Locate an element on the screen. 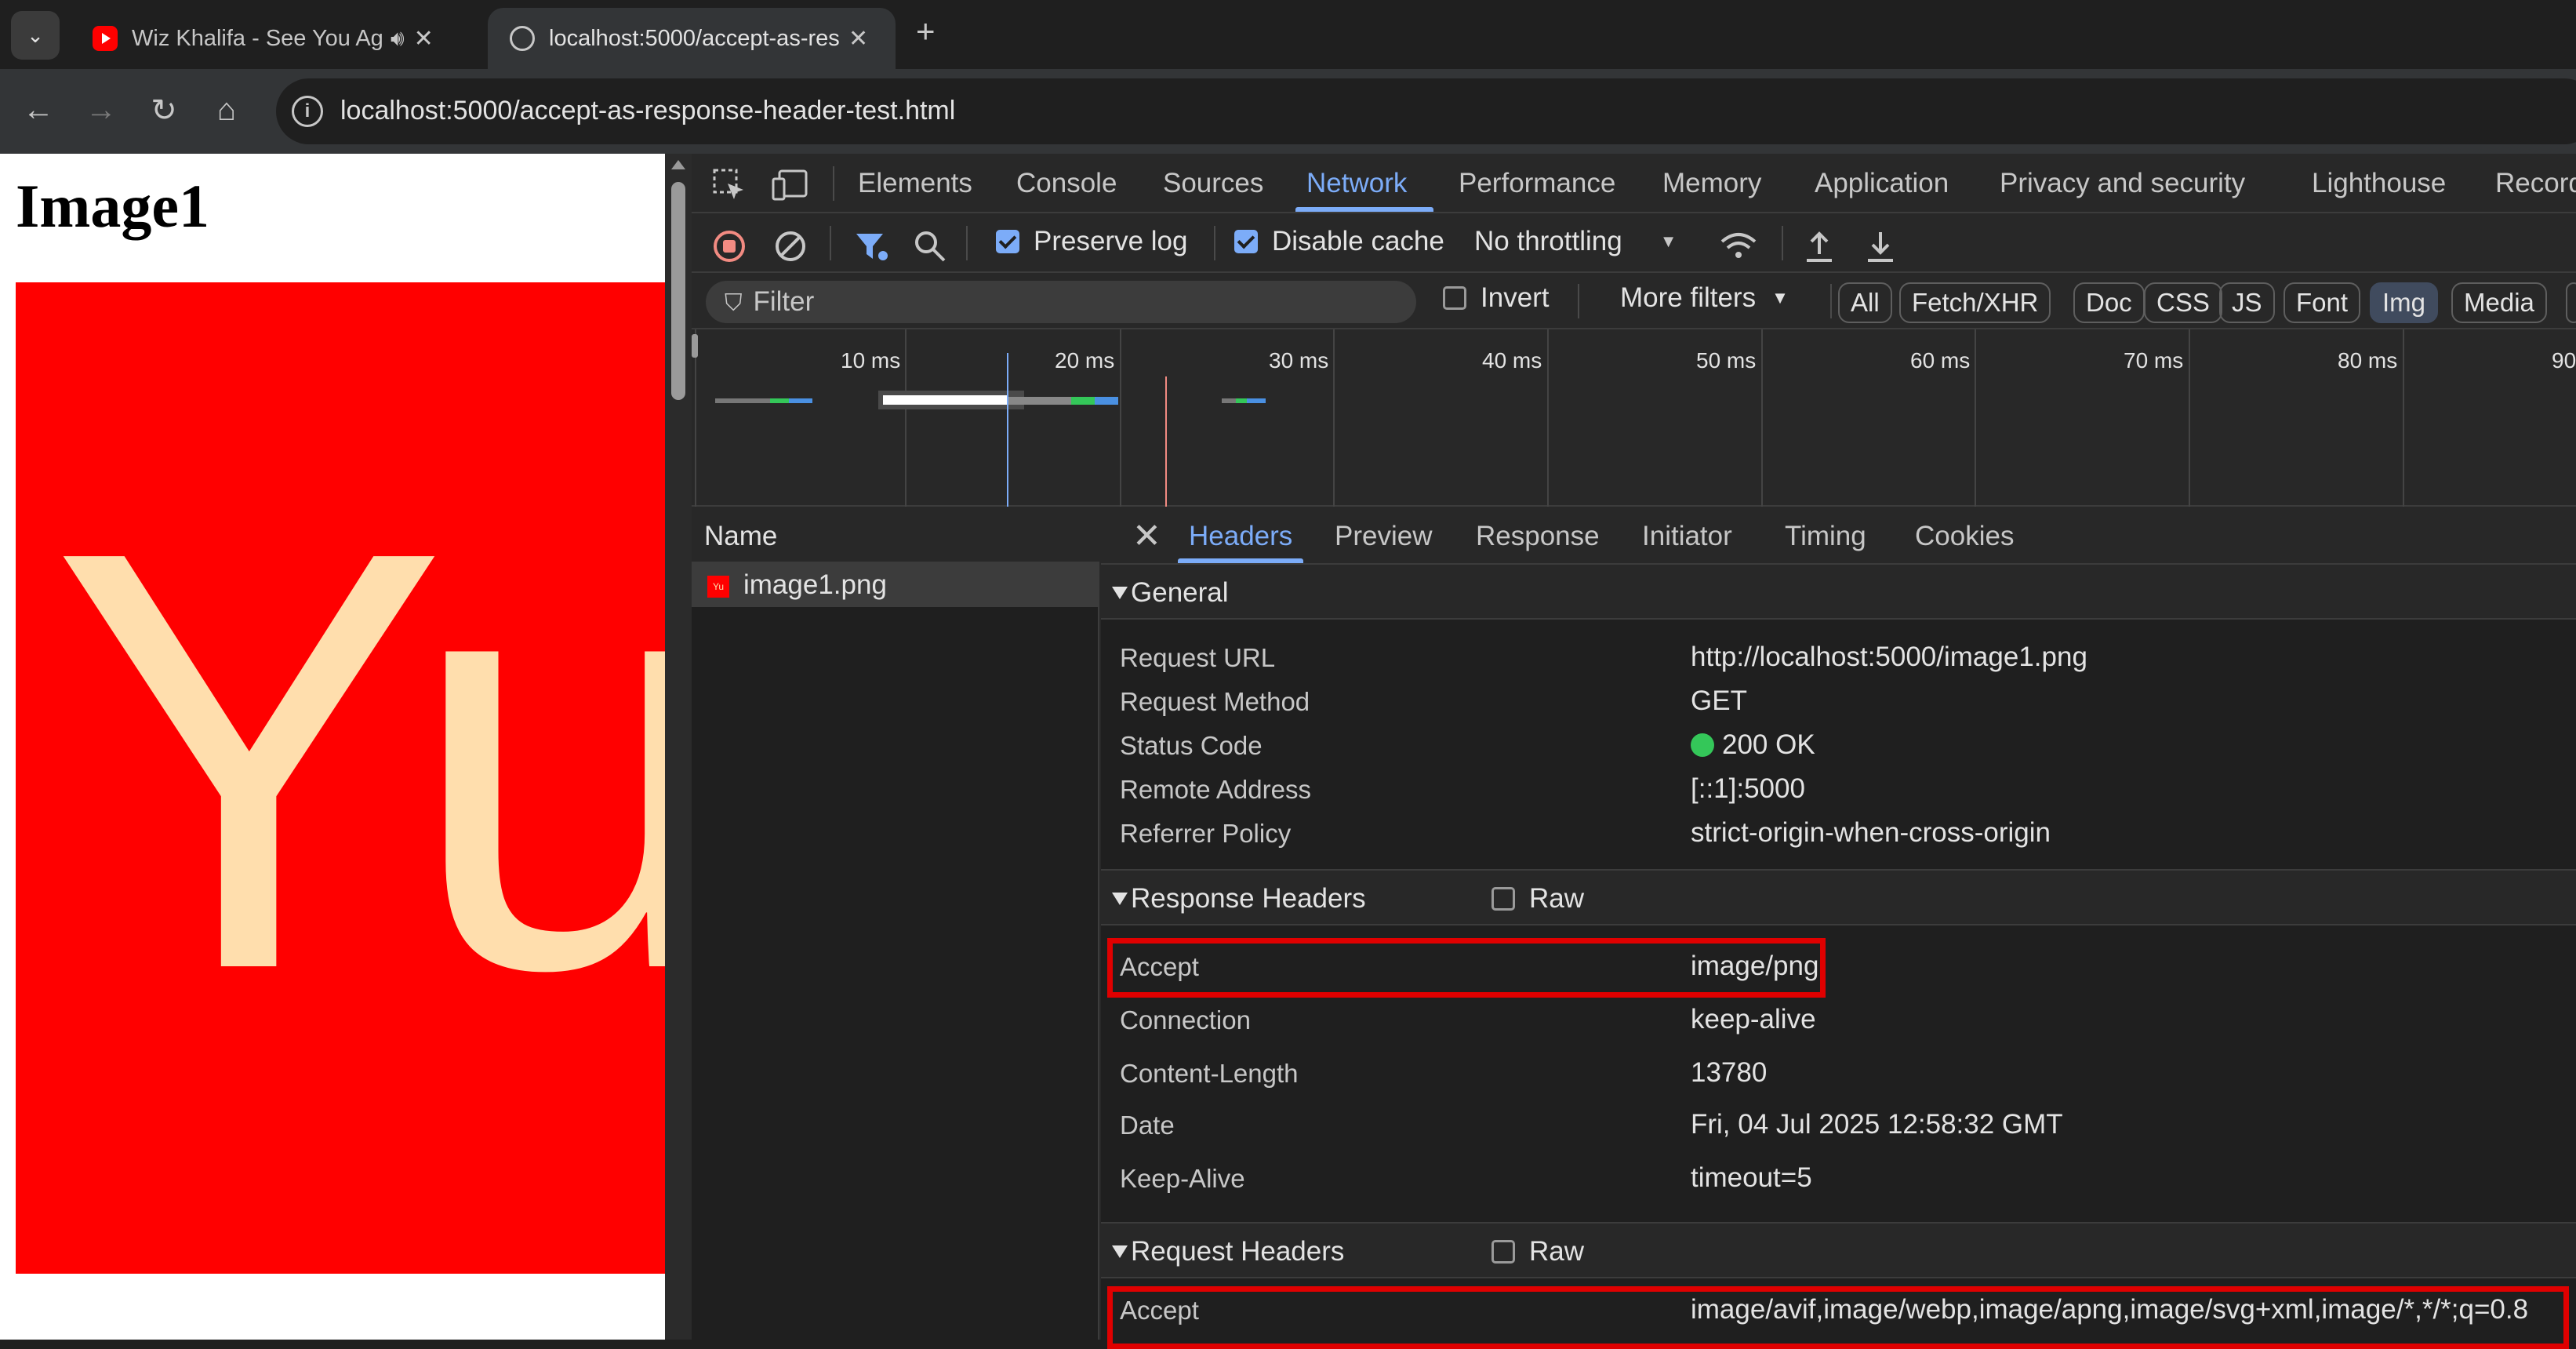 Image resolution: width=2576 pixels, height=1349 pixels. forward-arrow-icon: → is located at coordinates (101, 110).